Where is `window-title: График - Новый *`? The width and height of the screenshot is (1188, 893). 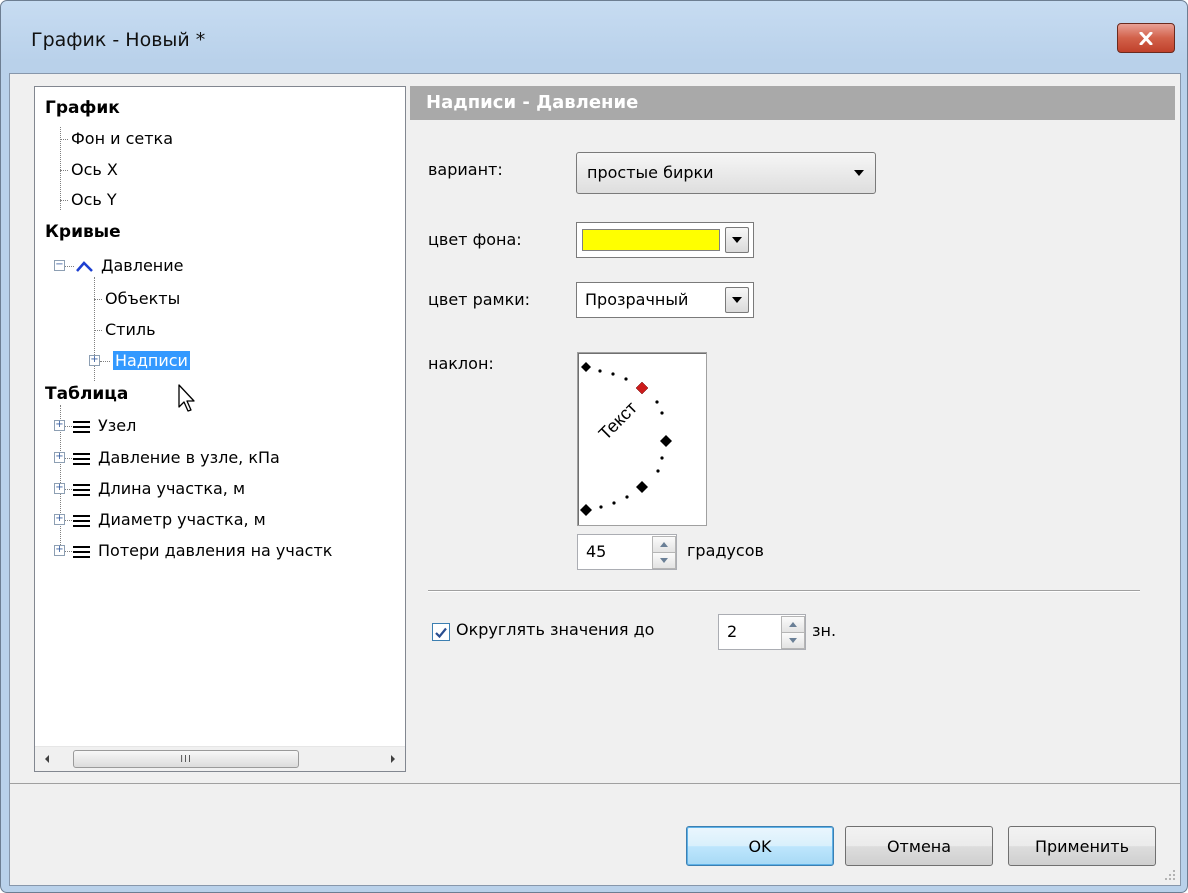
window-title: График - Новый * is located at coordinates (118, 40).